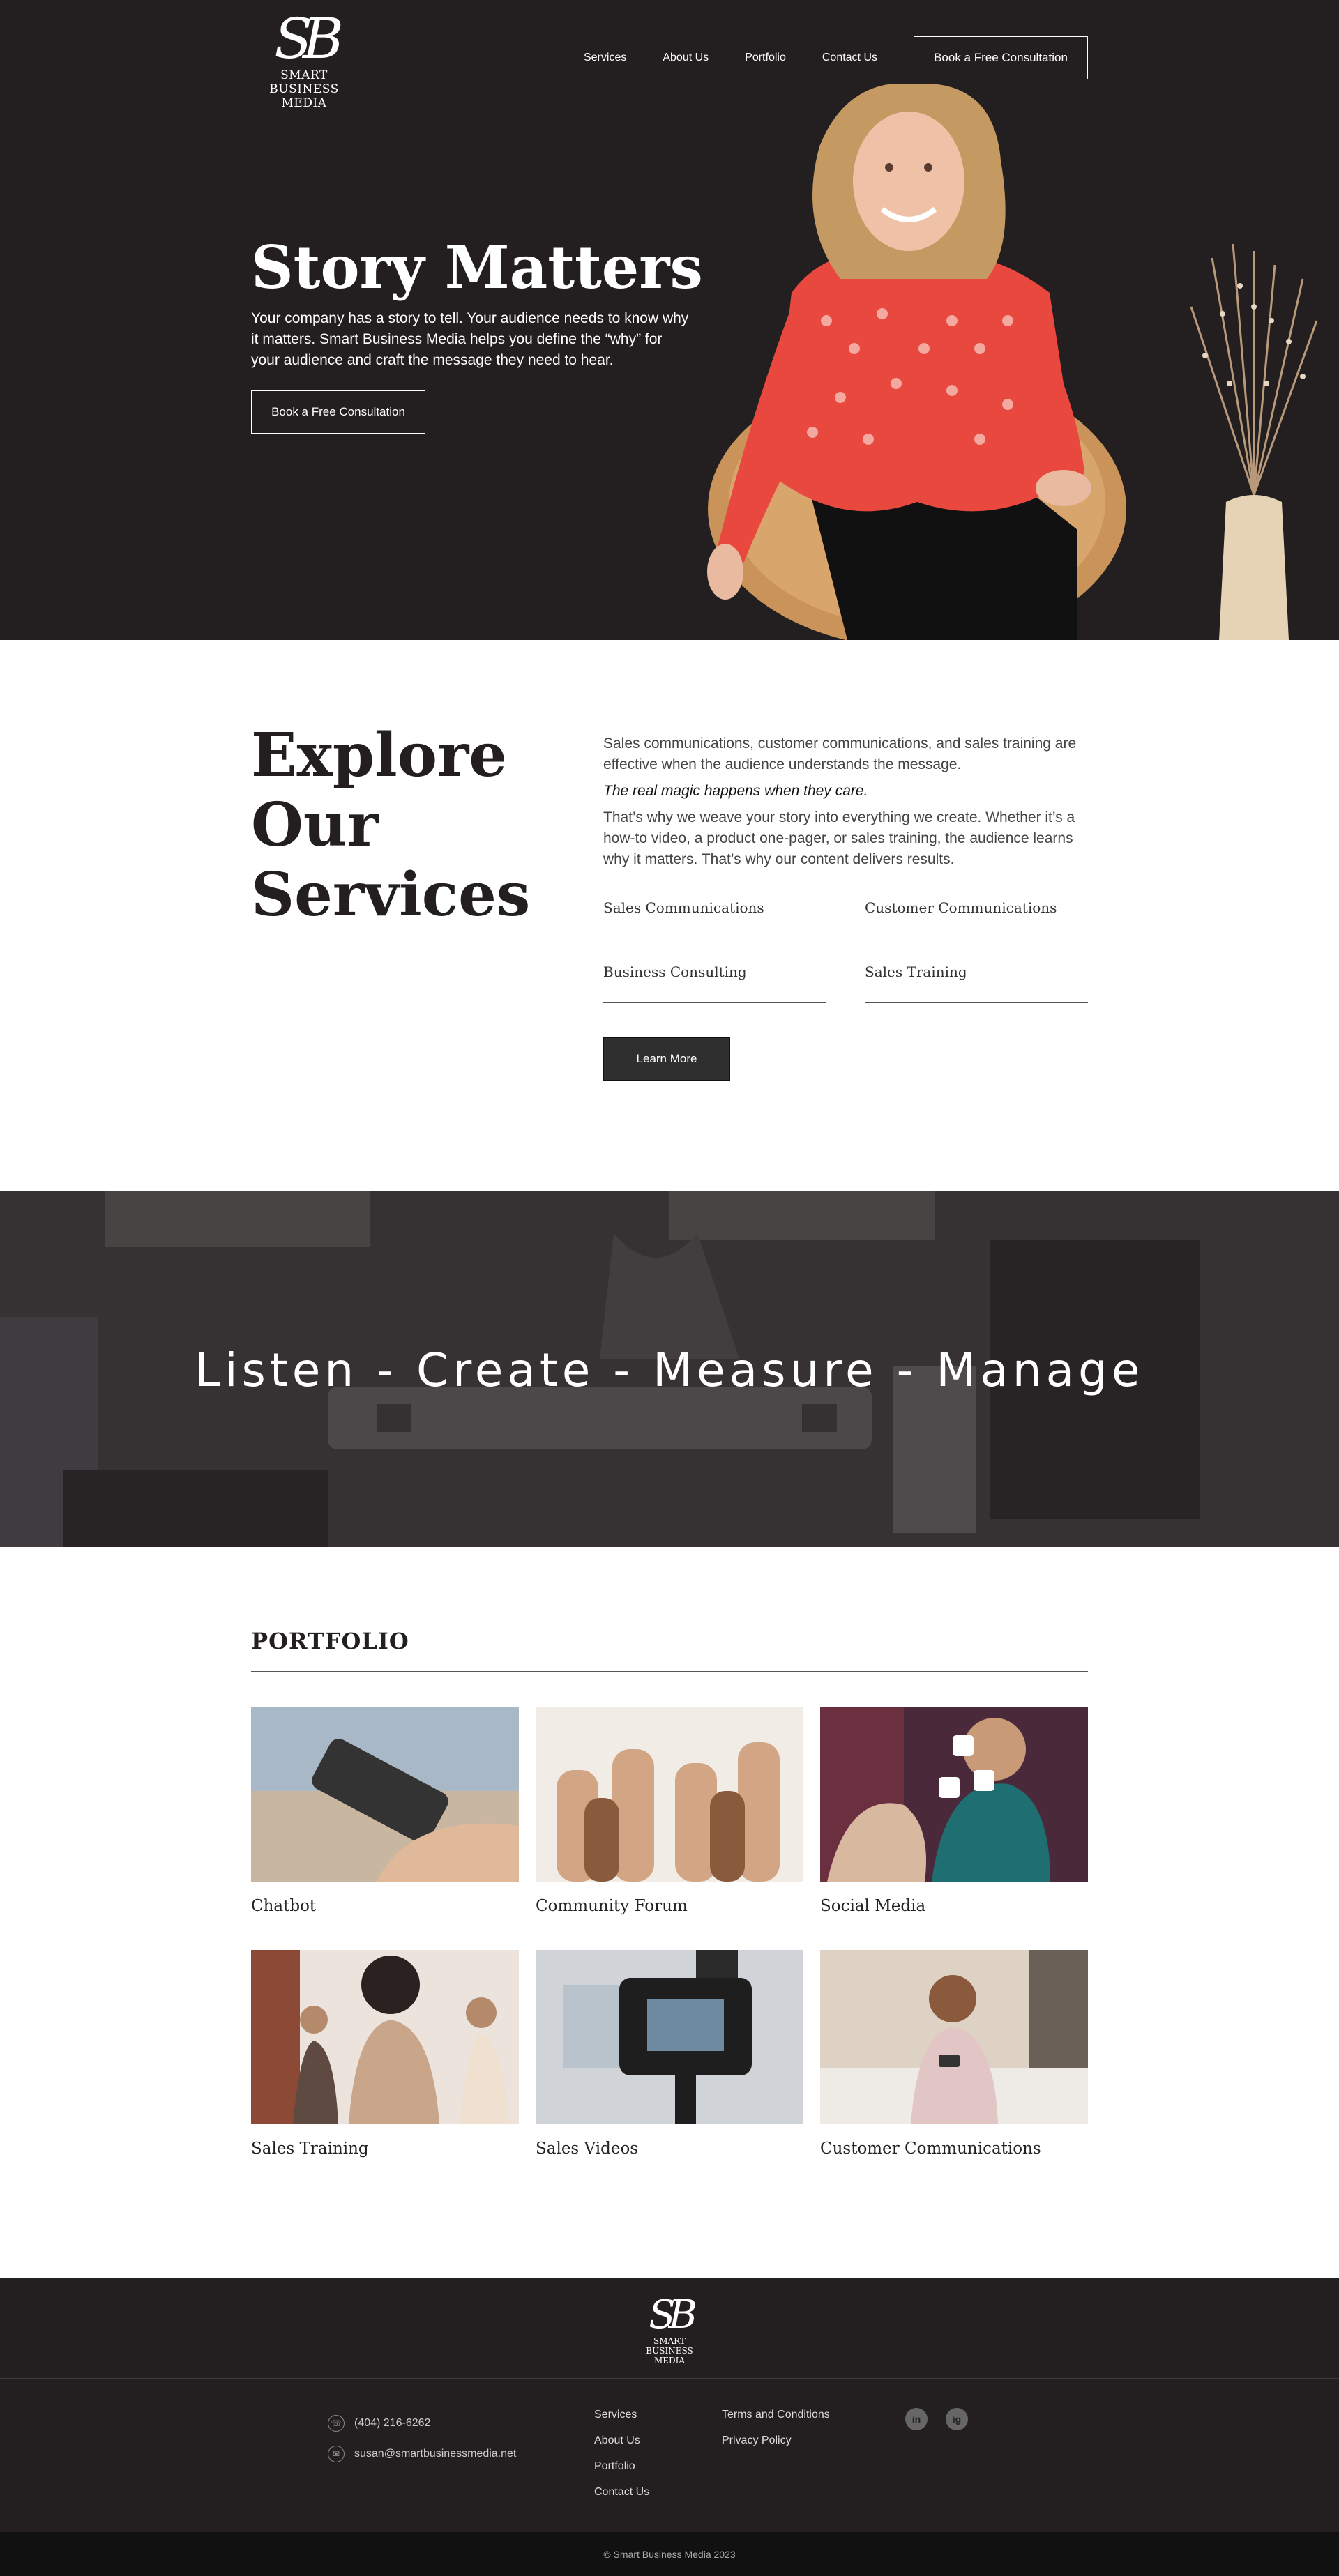  Describe the element at coordinates (849, 58) in the screenshot. I see `nav-contact-us: Contact Us` at that location.